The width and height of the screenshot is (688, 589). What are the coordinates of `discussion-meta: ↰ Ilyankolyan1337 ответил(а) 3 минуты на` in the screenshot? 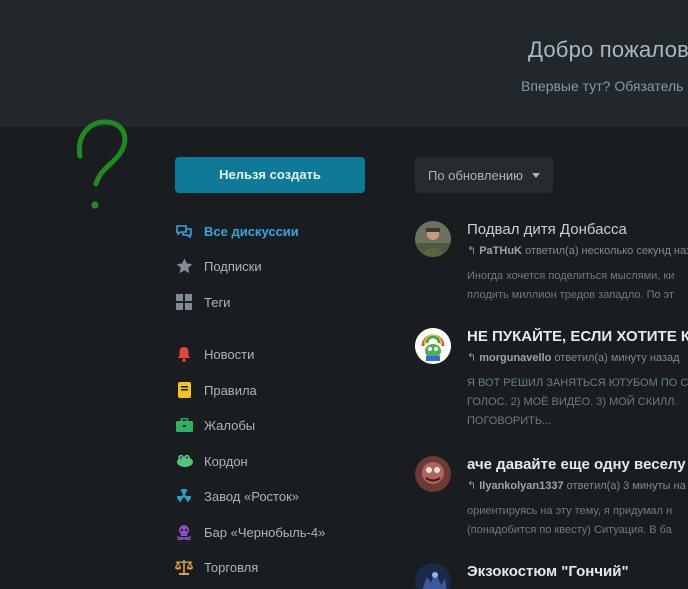 It's located at (576, 485).